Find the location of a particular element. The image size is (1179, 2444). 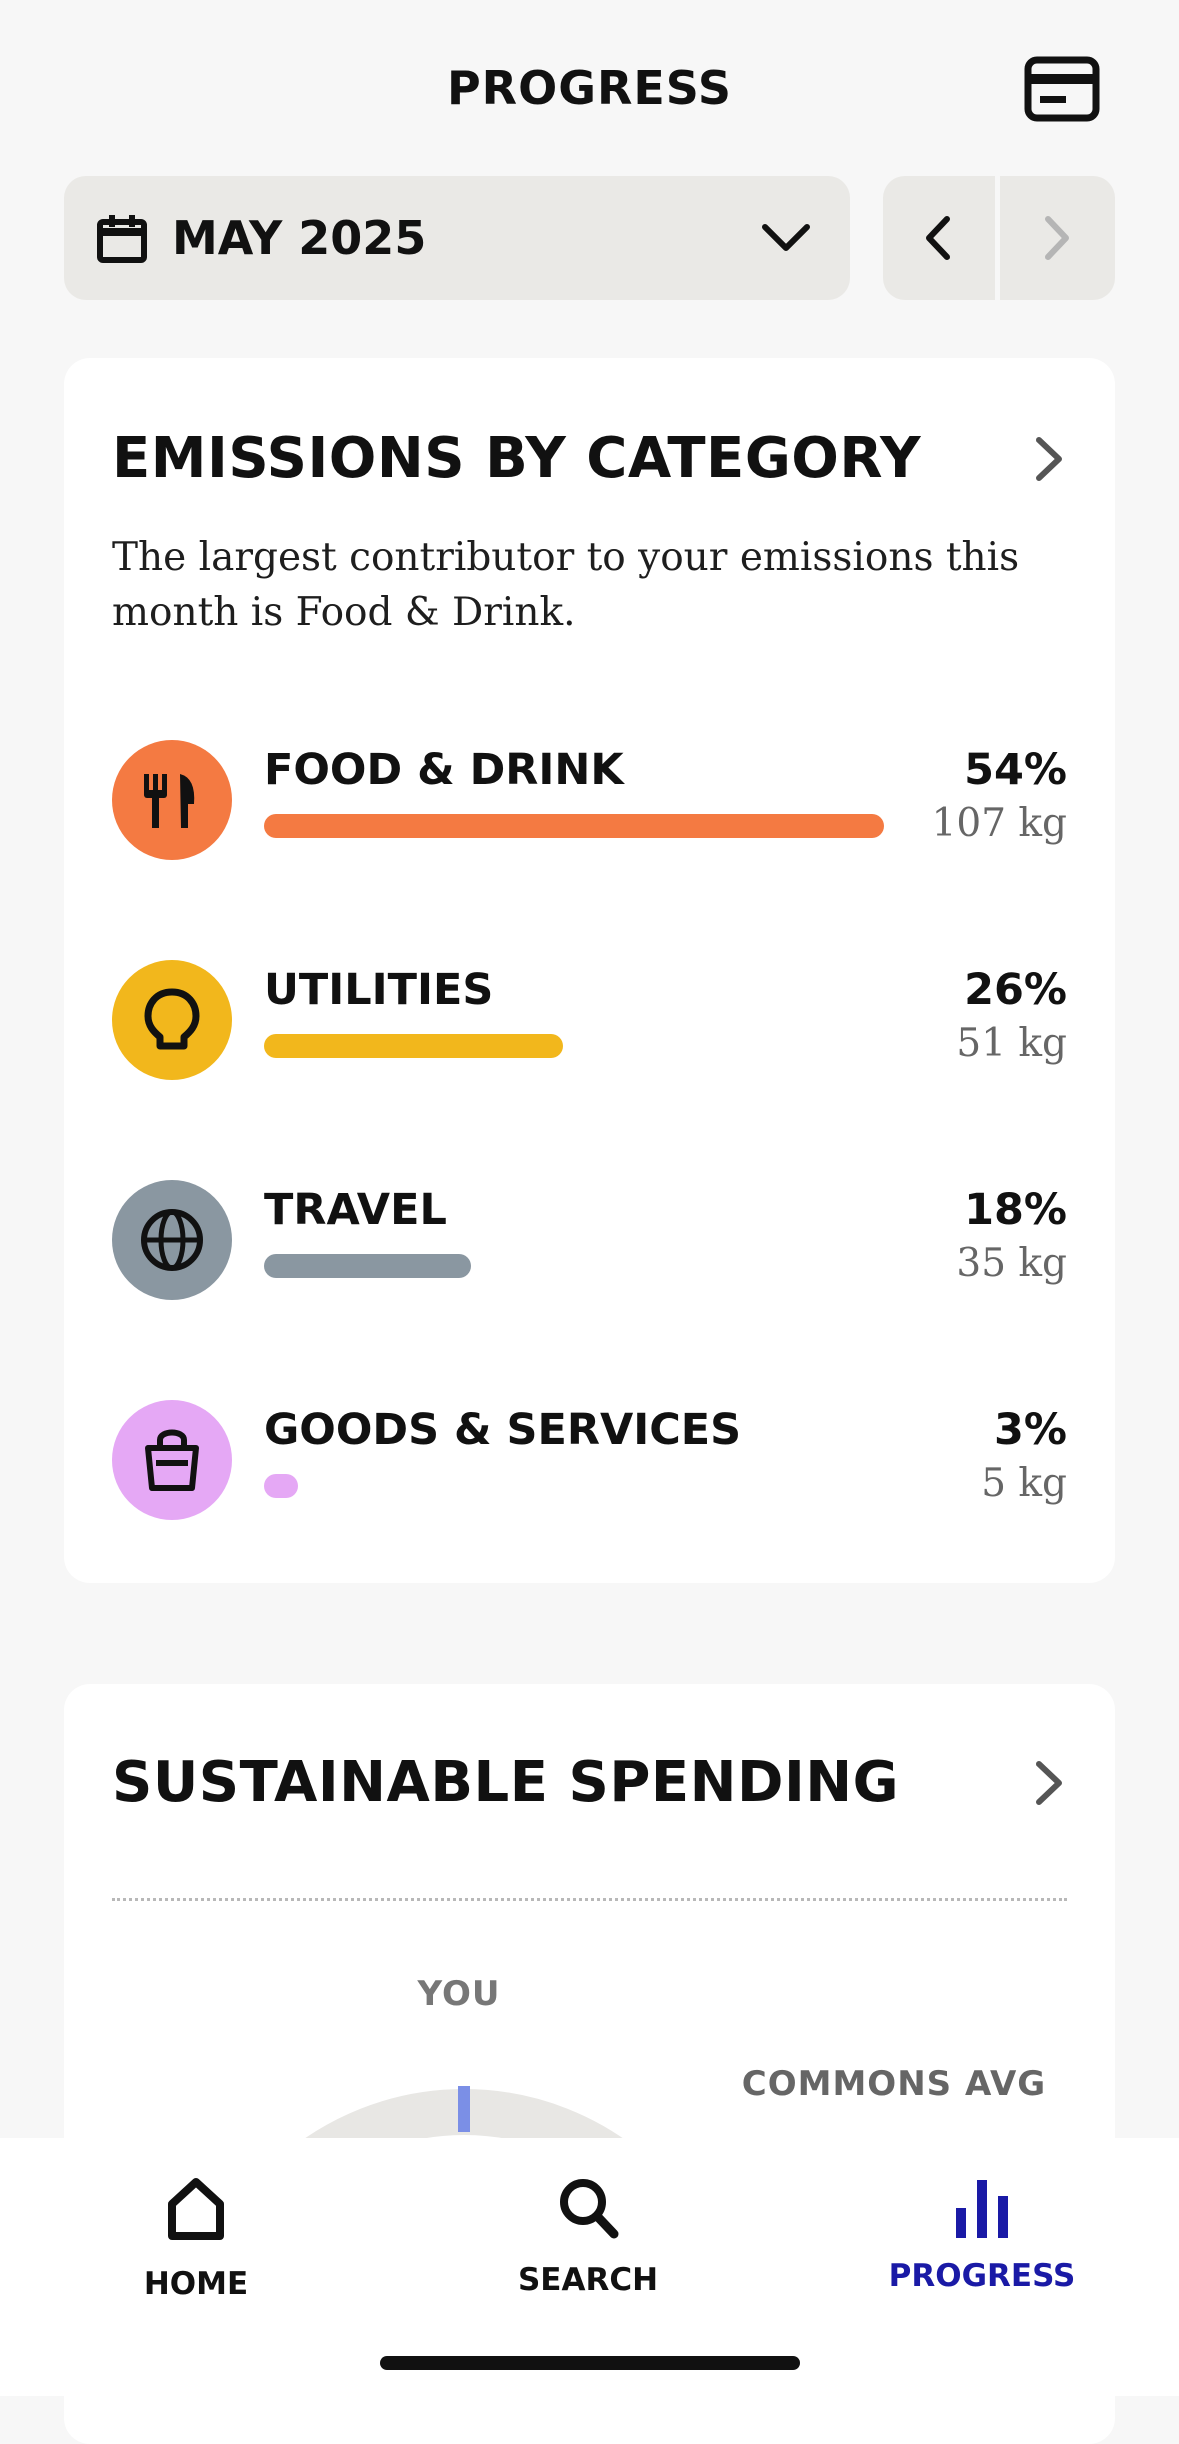

next-month-button is located at coordinates (1057, 238).